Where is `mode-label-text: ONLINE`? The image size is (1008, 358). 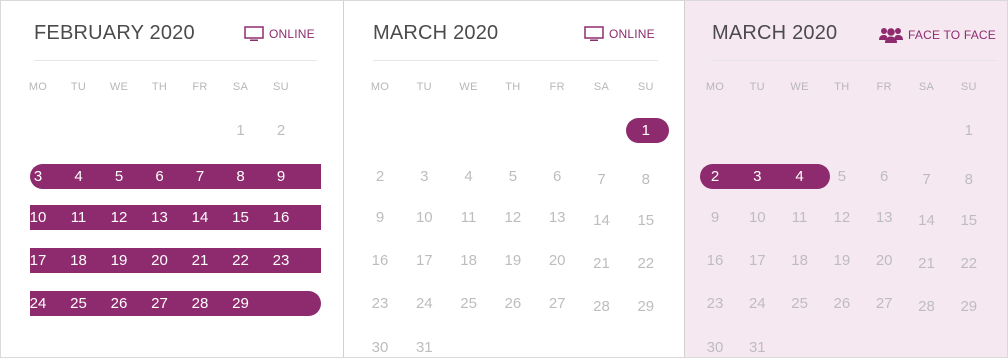
mode-label-text: ONLINE is located at coordinates (292, 34).